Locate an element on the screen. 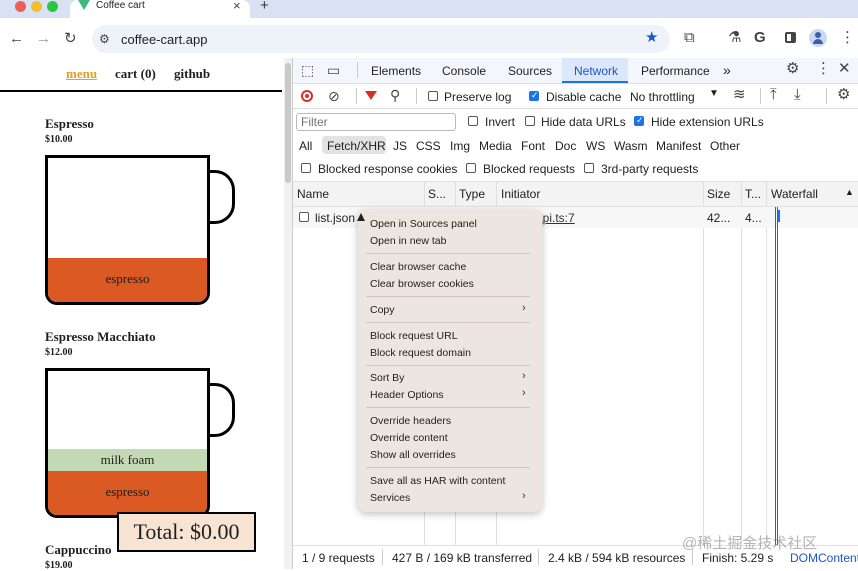  nav-divider is located at coordinates (141, 91).